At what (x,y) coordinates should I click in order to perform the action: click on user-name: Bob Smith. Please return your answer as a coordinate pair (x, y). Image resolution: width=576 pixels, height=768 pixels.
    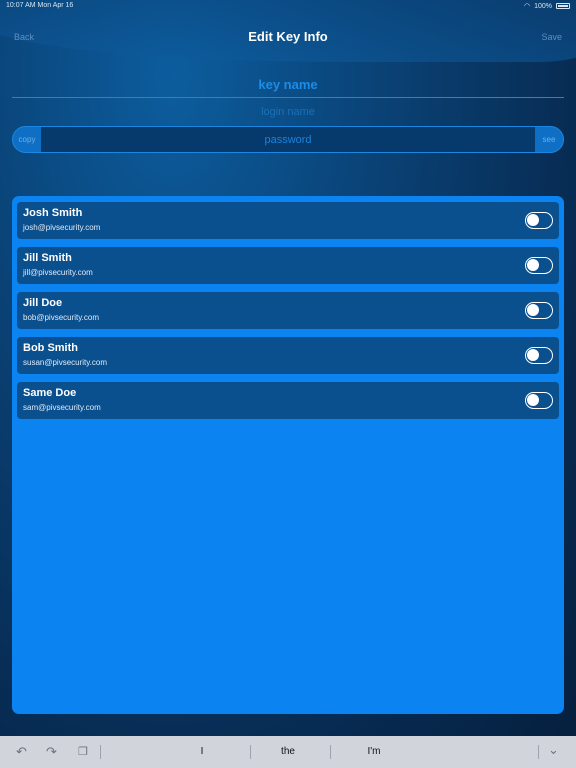
    Looking at the image, I should click on (50, 348).